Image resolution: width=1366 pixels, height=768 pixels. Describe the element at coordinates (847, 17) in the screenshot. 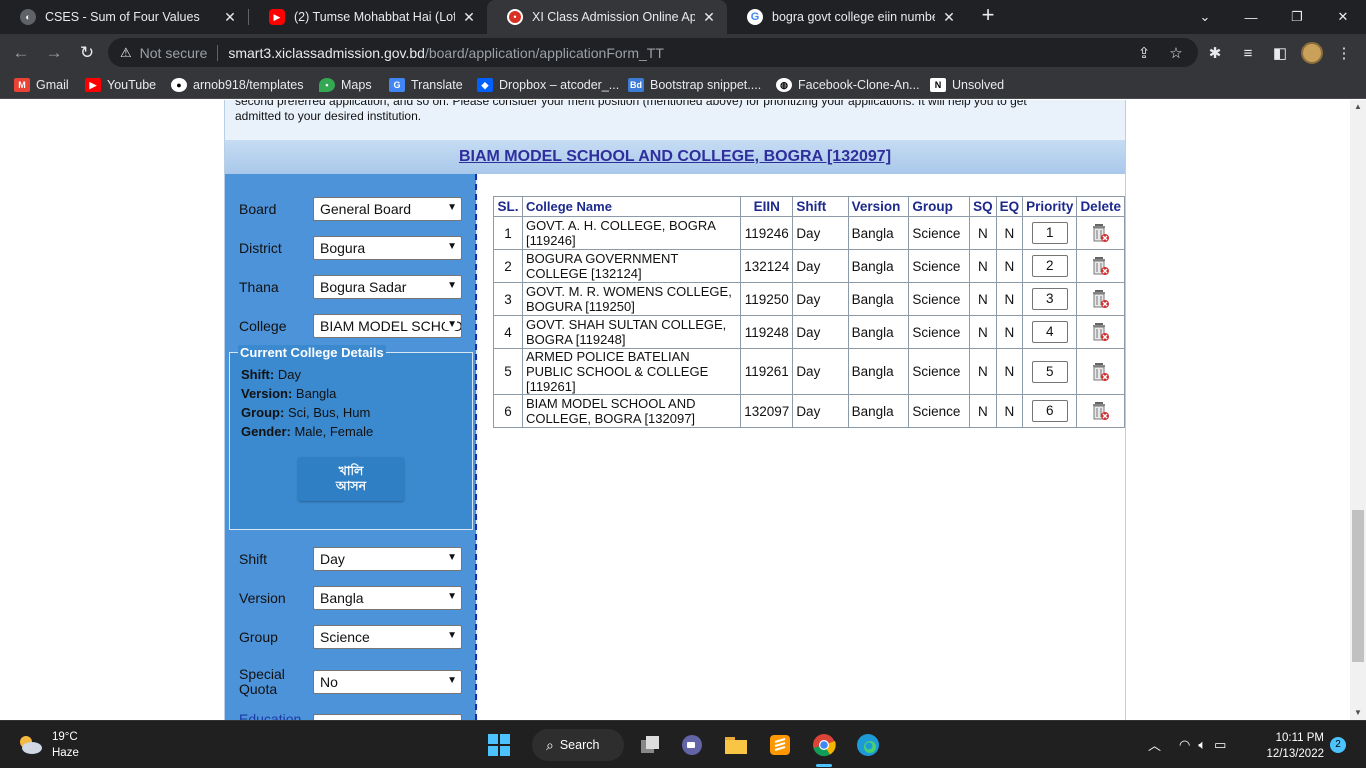

I see `tab-google-search: G bogra govt college eiin number - ✕` at that location.